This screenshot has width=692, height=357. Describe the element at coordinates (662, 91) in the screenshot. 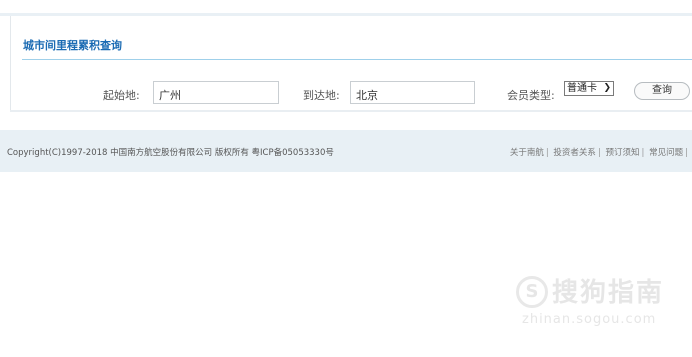

I see `query-button: 查询` at that location.